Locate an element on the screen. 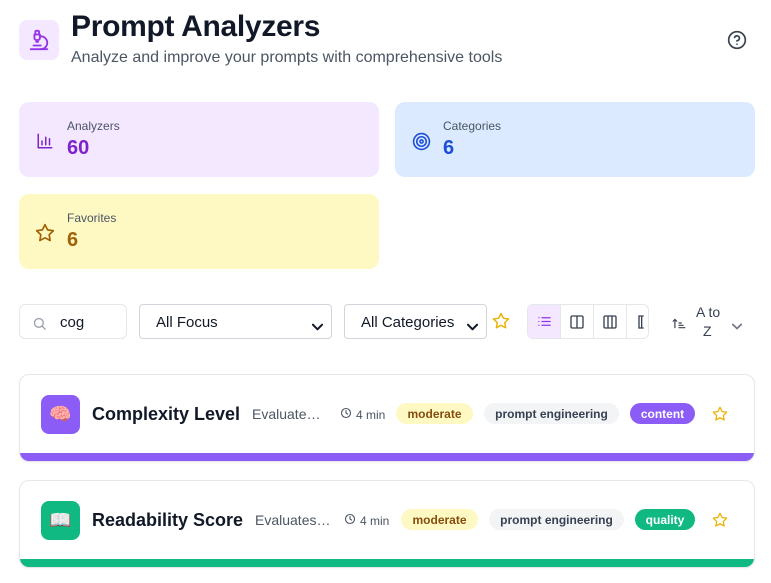  list-view-button is located at coordinates (544, 321).